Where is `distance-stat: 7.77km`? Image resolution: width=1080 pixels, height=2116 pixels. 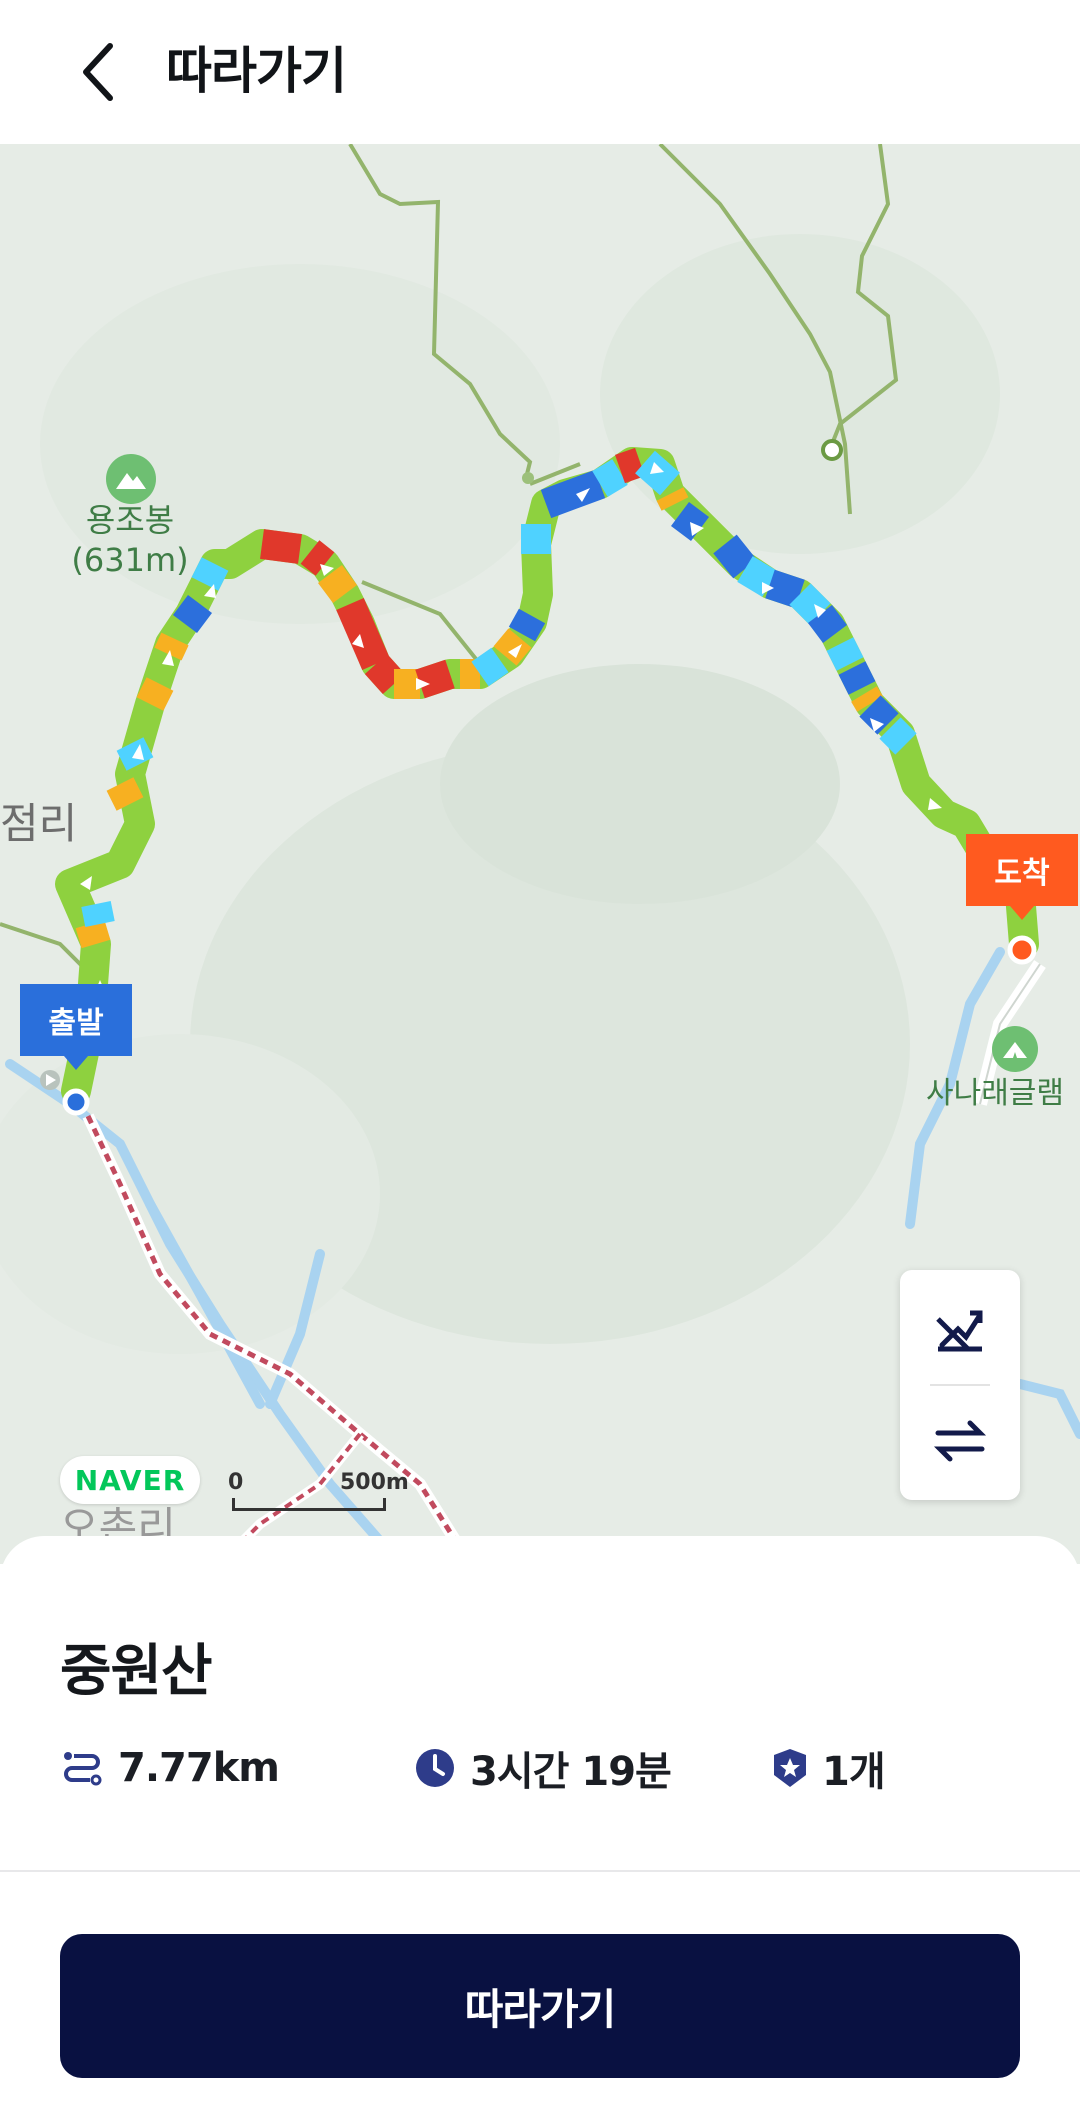 distance-stat: 7.77km is located at coordinates (170, 1768).